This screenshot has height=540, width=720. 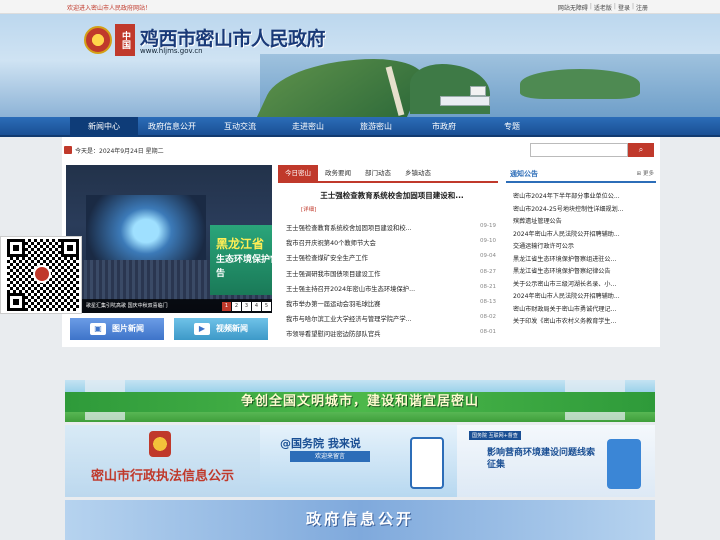 I want to click on news-date: 08-13, so click(x=488, y=301).